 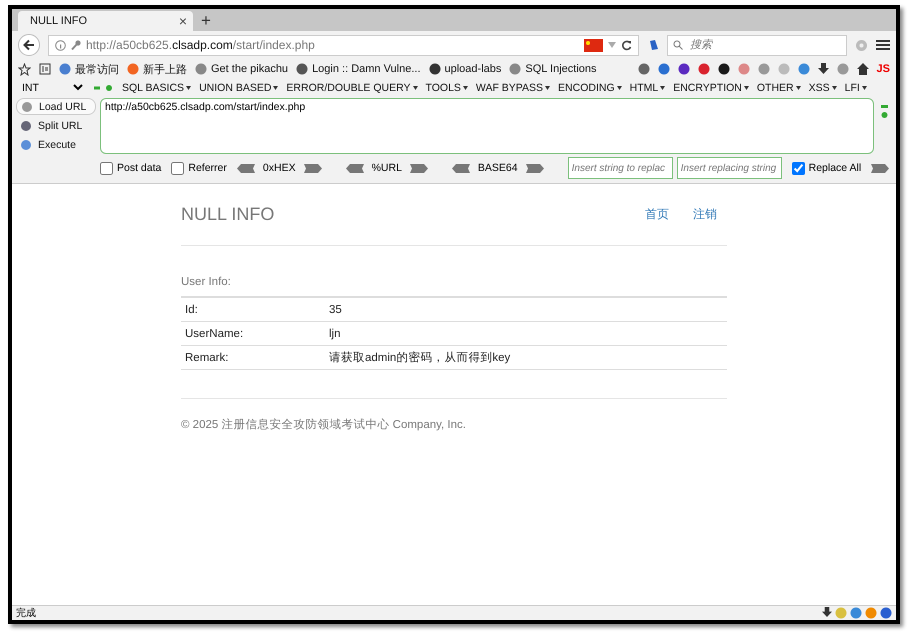 What do you see at coordinates (206, 21) in the screenshot?
I see `new-tab-button: +` at bounding box center [206, 21].